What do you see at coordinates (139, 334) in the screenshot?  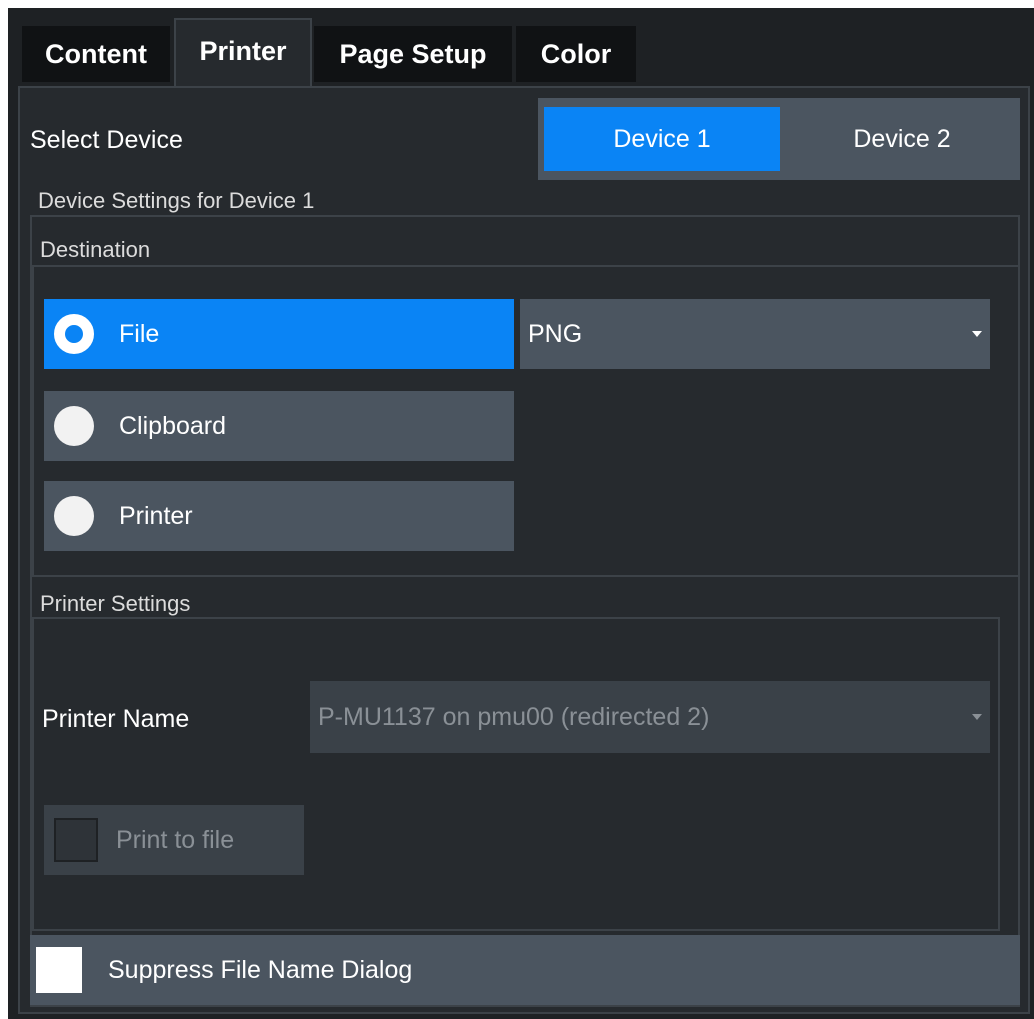 I see `destination-file-label: File` at bounding box center [139, 334].